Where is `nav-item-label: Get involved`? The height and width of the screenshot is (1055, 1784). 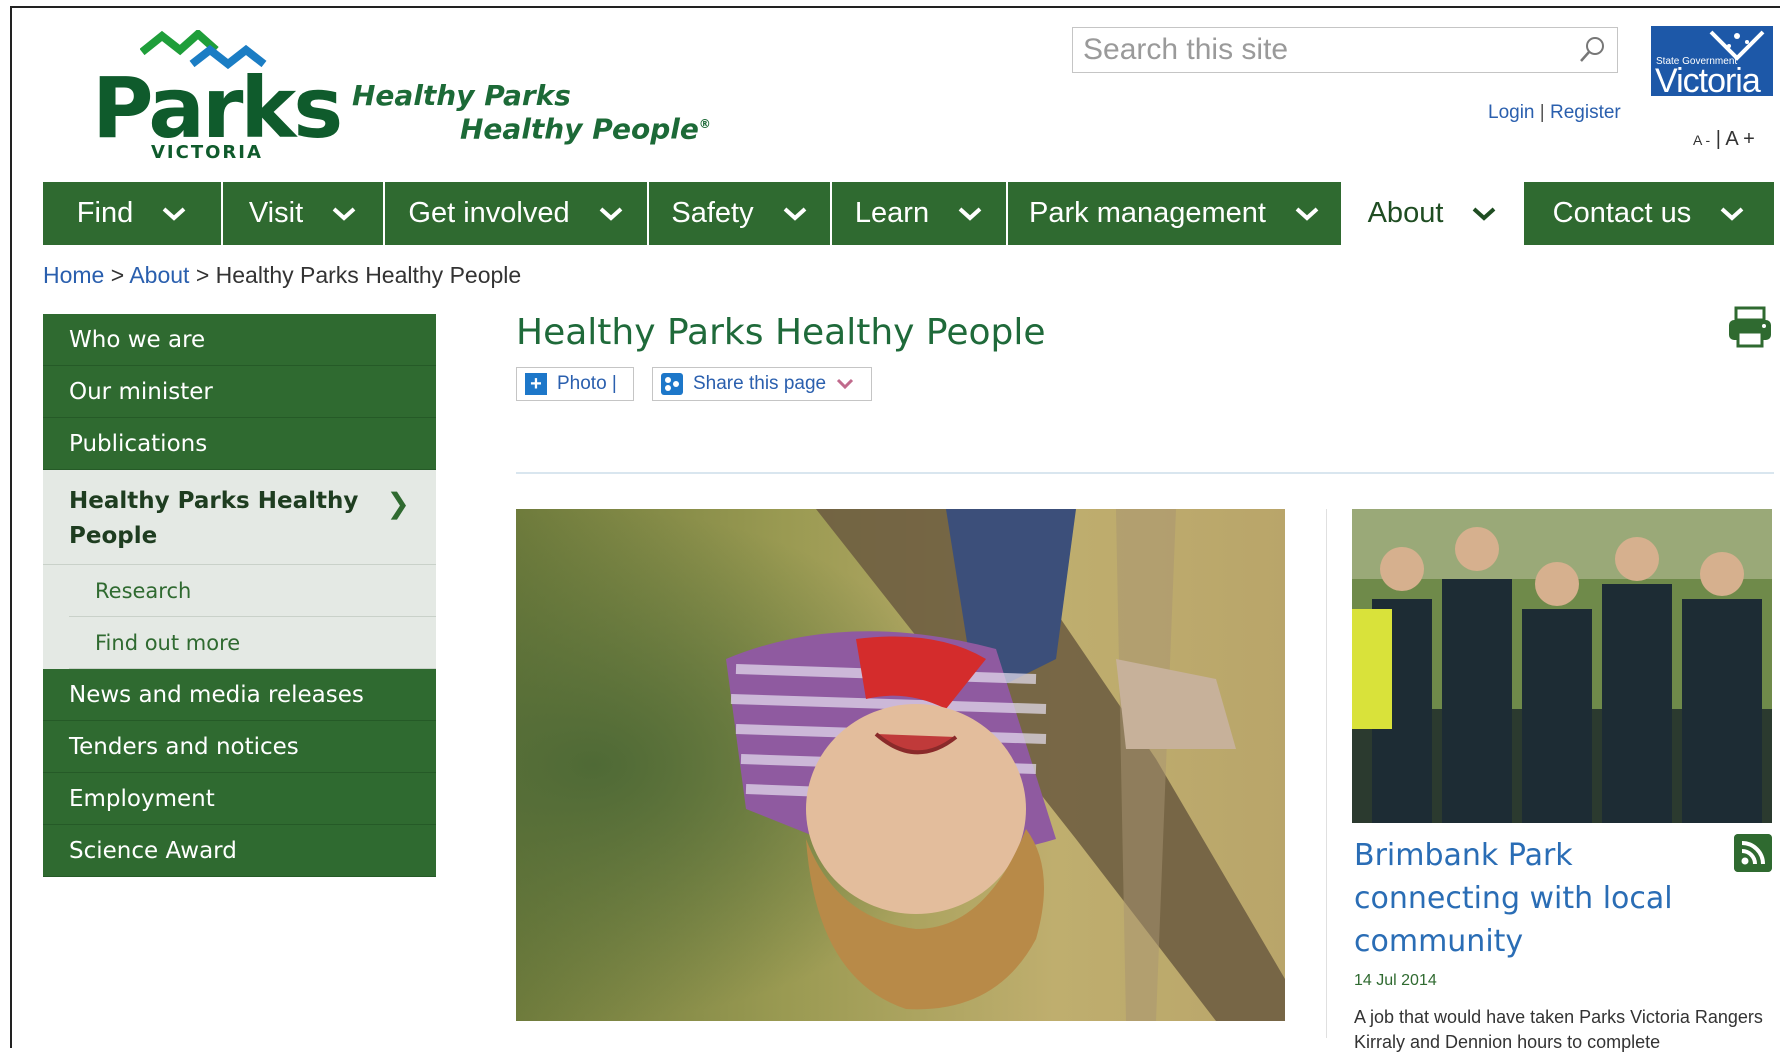
nav-item-label: Get involved is located at coordinates (489, 213).